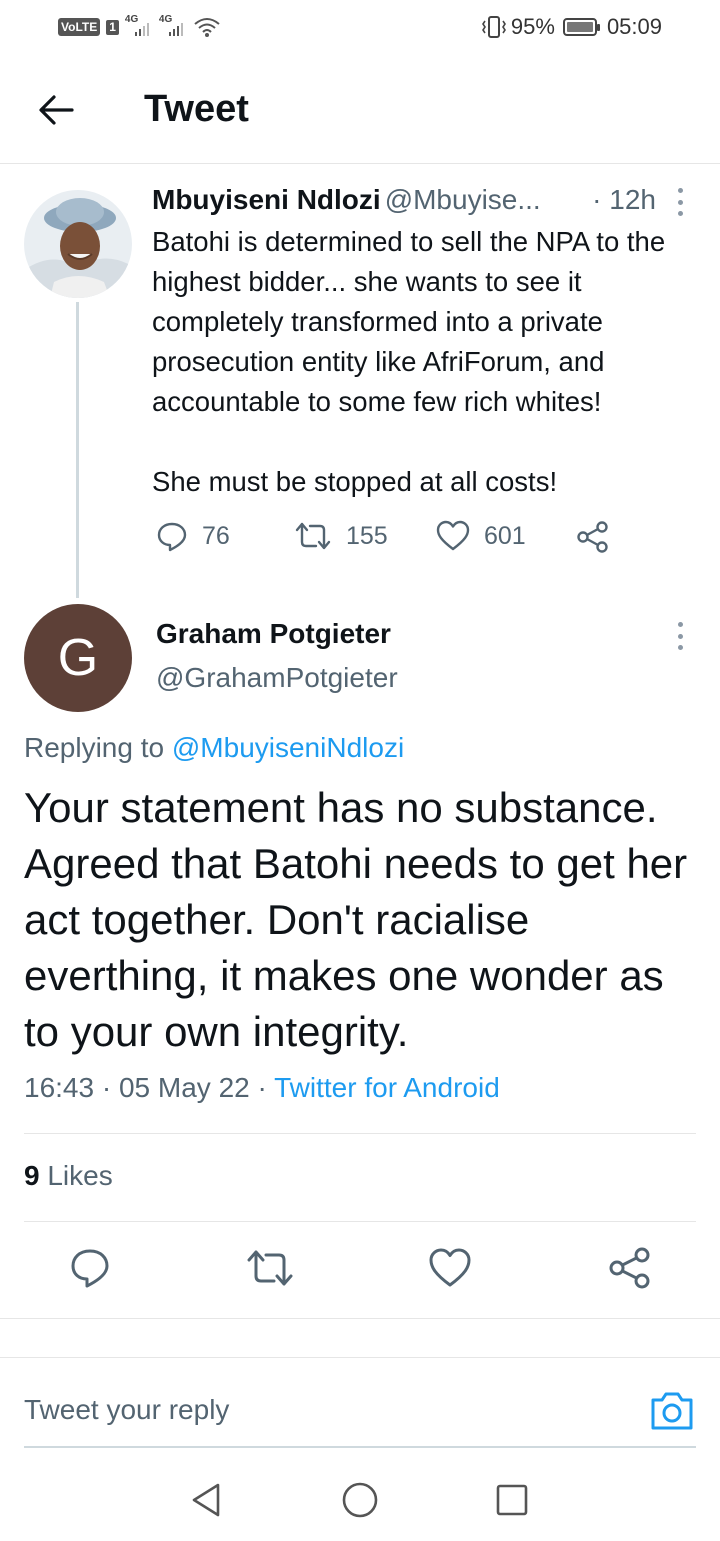  I want to click on status-right: 95% 05:09, so click(571, 27).